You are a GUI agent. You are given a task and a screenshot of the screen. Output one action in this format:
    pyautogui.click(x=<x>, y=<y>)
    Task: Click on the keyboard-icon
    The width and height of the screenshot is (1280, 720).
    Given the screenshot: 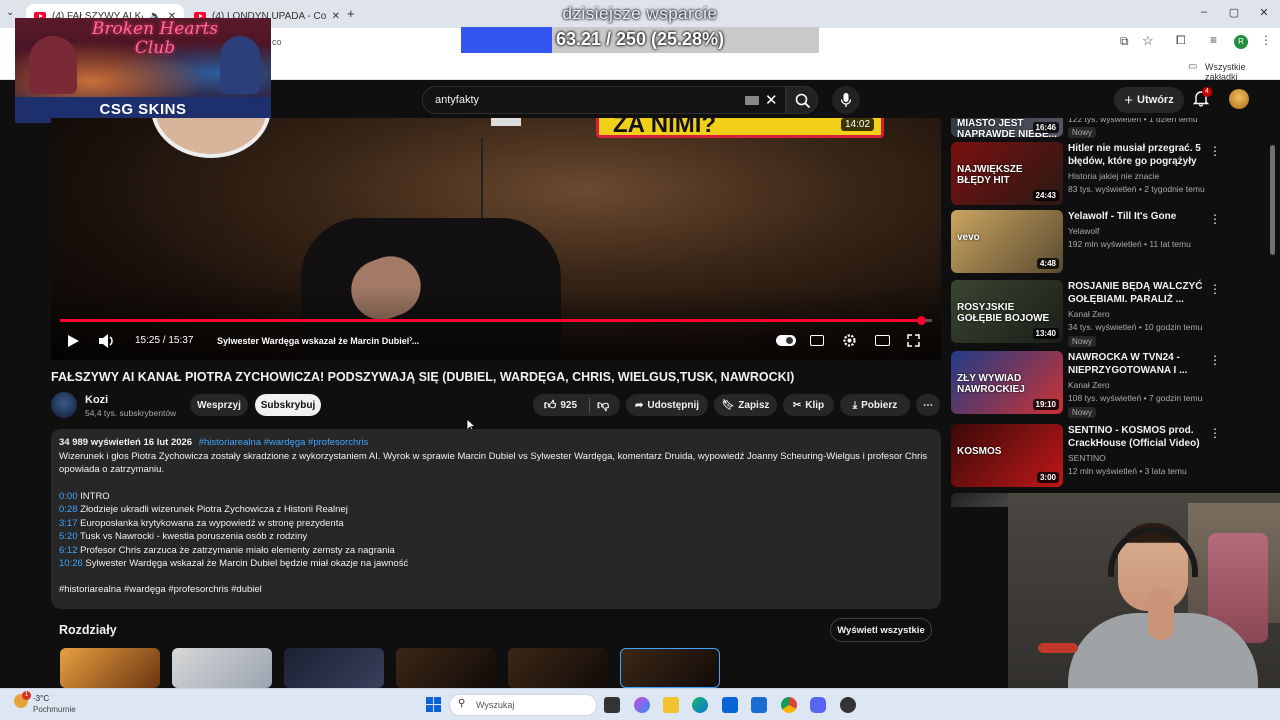 What is the action you would take?
    pyautogui.click(x=752, y=100)
    